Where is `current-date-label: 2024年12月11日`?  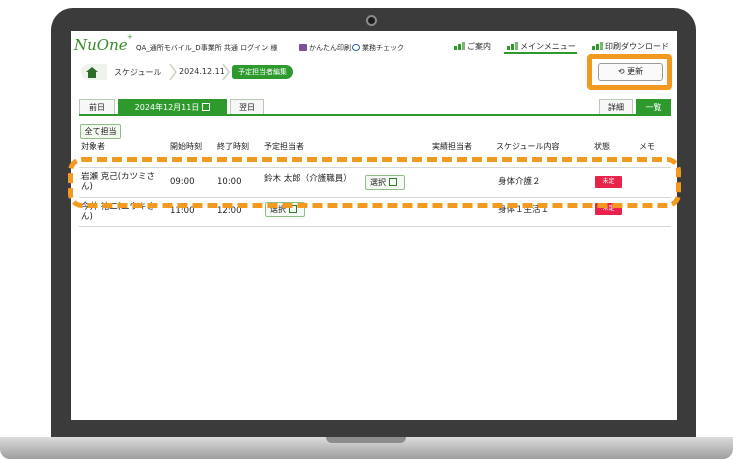
current-date-label: 2024年12月11日 is located at coordinates (167, 107).